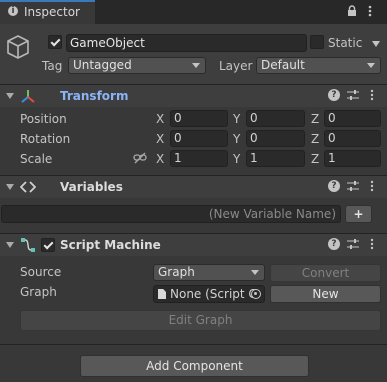 The image size is (387, 382). I want to click on scale-x-field: 1, so click(199, 158).